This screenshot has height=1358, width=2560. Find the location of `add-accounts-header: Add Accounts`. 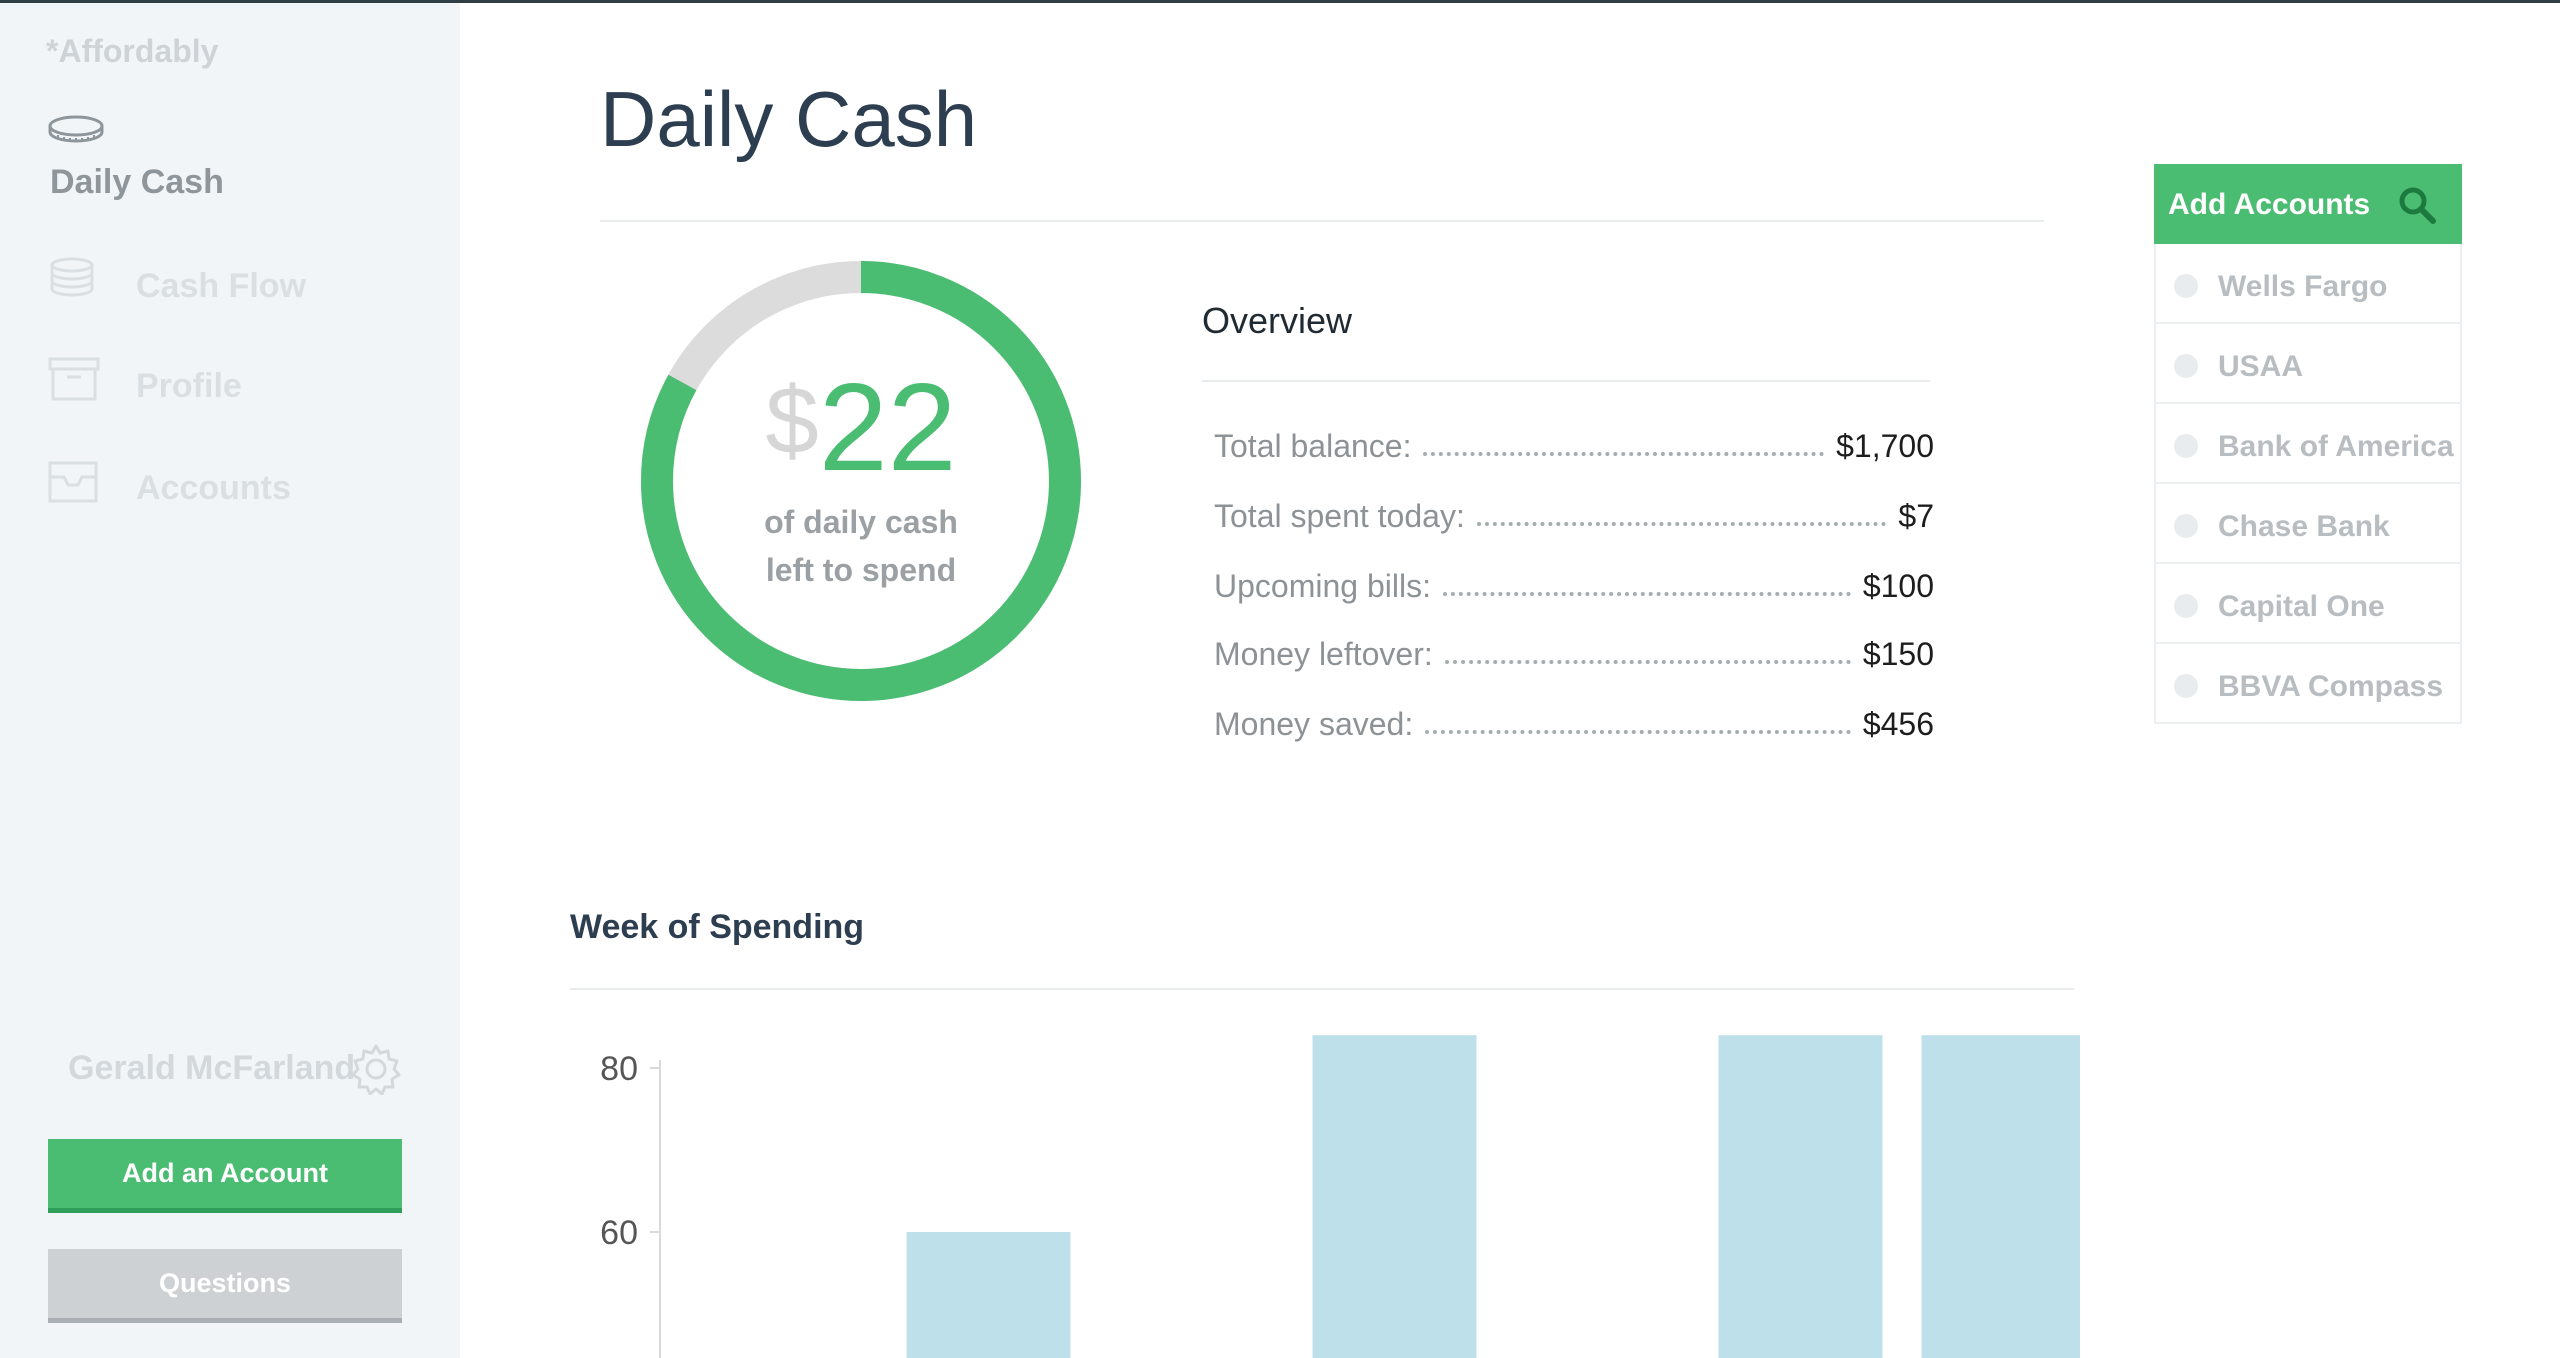

add-accounts-header: Add Accounts is located at coordinates (2308, 204).